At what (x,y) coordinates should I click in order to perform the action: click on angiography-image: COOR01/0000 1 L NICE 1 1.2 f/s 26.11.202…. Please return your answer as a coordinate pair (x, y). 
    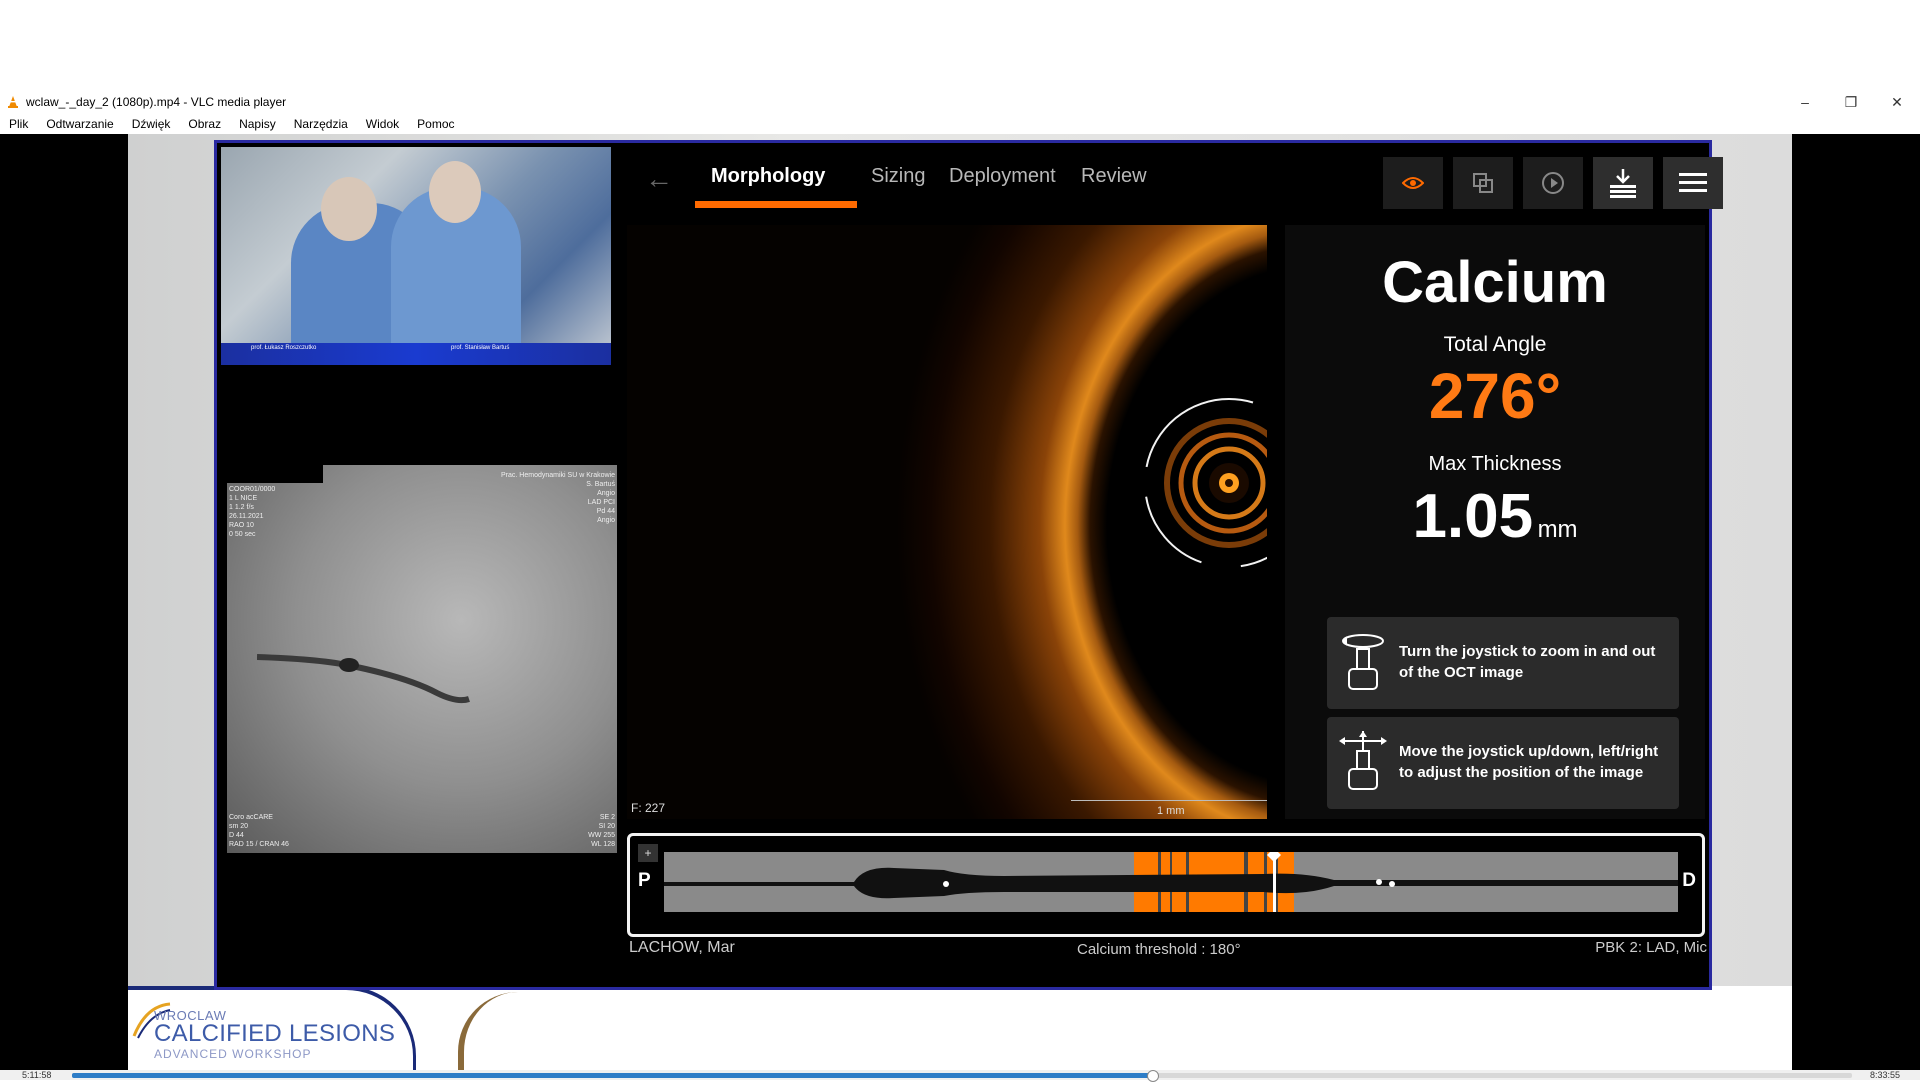
    Looking at the image, I should click on (422, 659).